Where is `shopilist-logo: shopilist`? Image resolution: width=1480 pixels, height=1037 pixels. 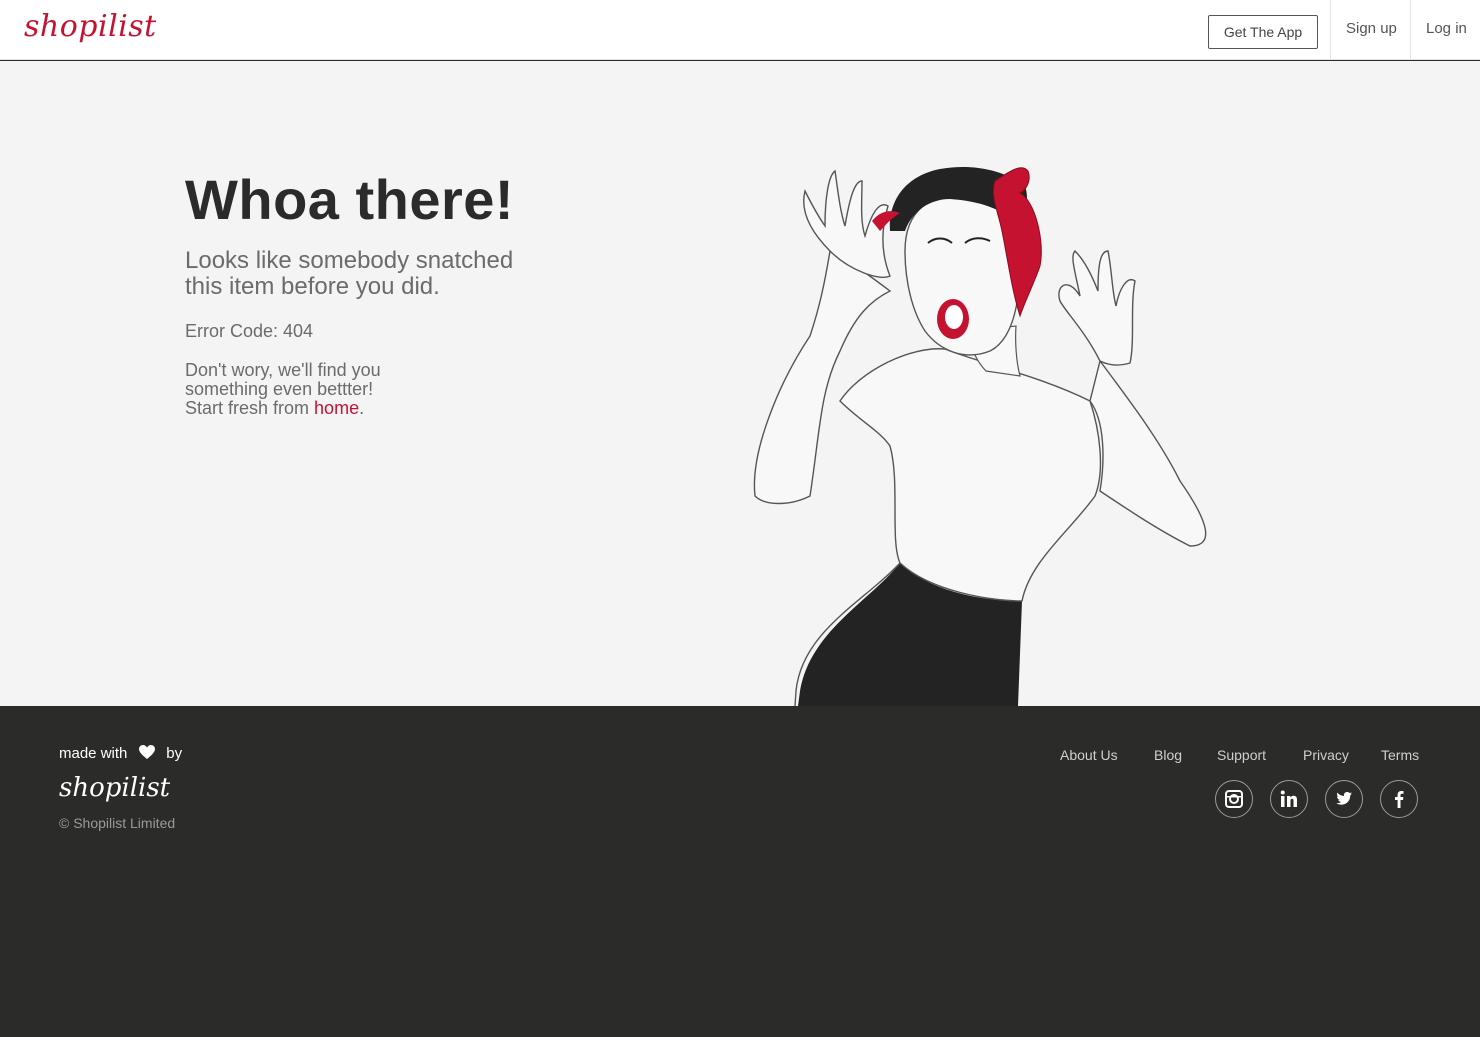
shopilist-logo: shopilist is located at coordinates (90, 26).